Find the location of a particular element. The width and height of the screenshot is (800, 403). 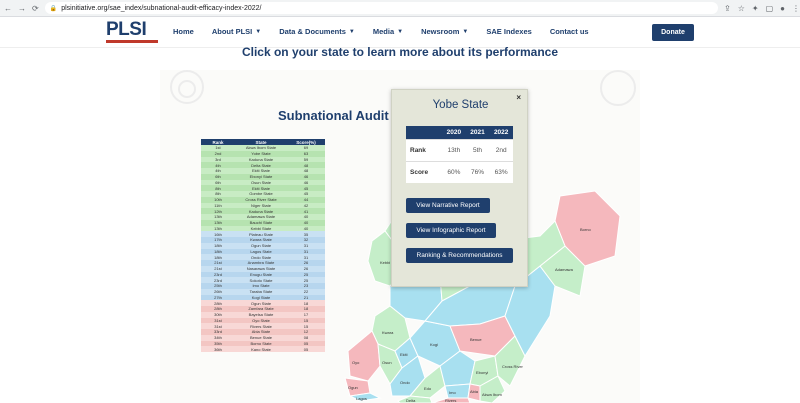

table-row: 18th Ondo State 31 is located at coordinates (263, 257).